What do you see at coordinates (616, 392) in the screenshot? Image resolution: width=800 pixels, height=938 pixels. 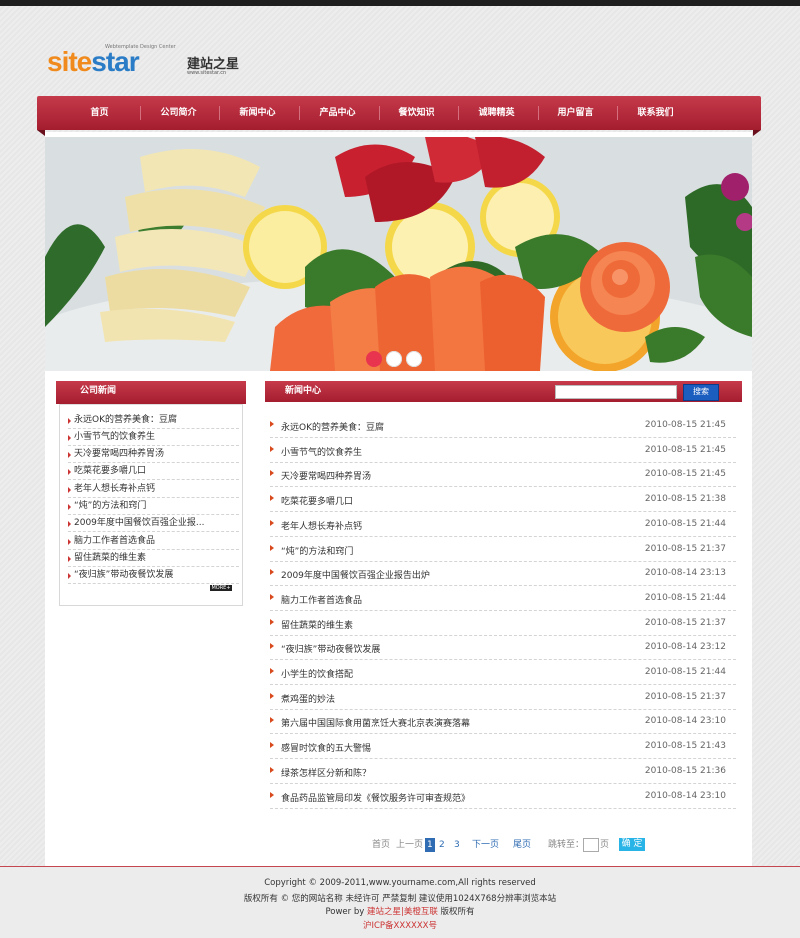 I see `search-input` at bounding box center [616, 392].